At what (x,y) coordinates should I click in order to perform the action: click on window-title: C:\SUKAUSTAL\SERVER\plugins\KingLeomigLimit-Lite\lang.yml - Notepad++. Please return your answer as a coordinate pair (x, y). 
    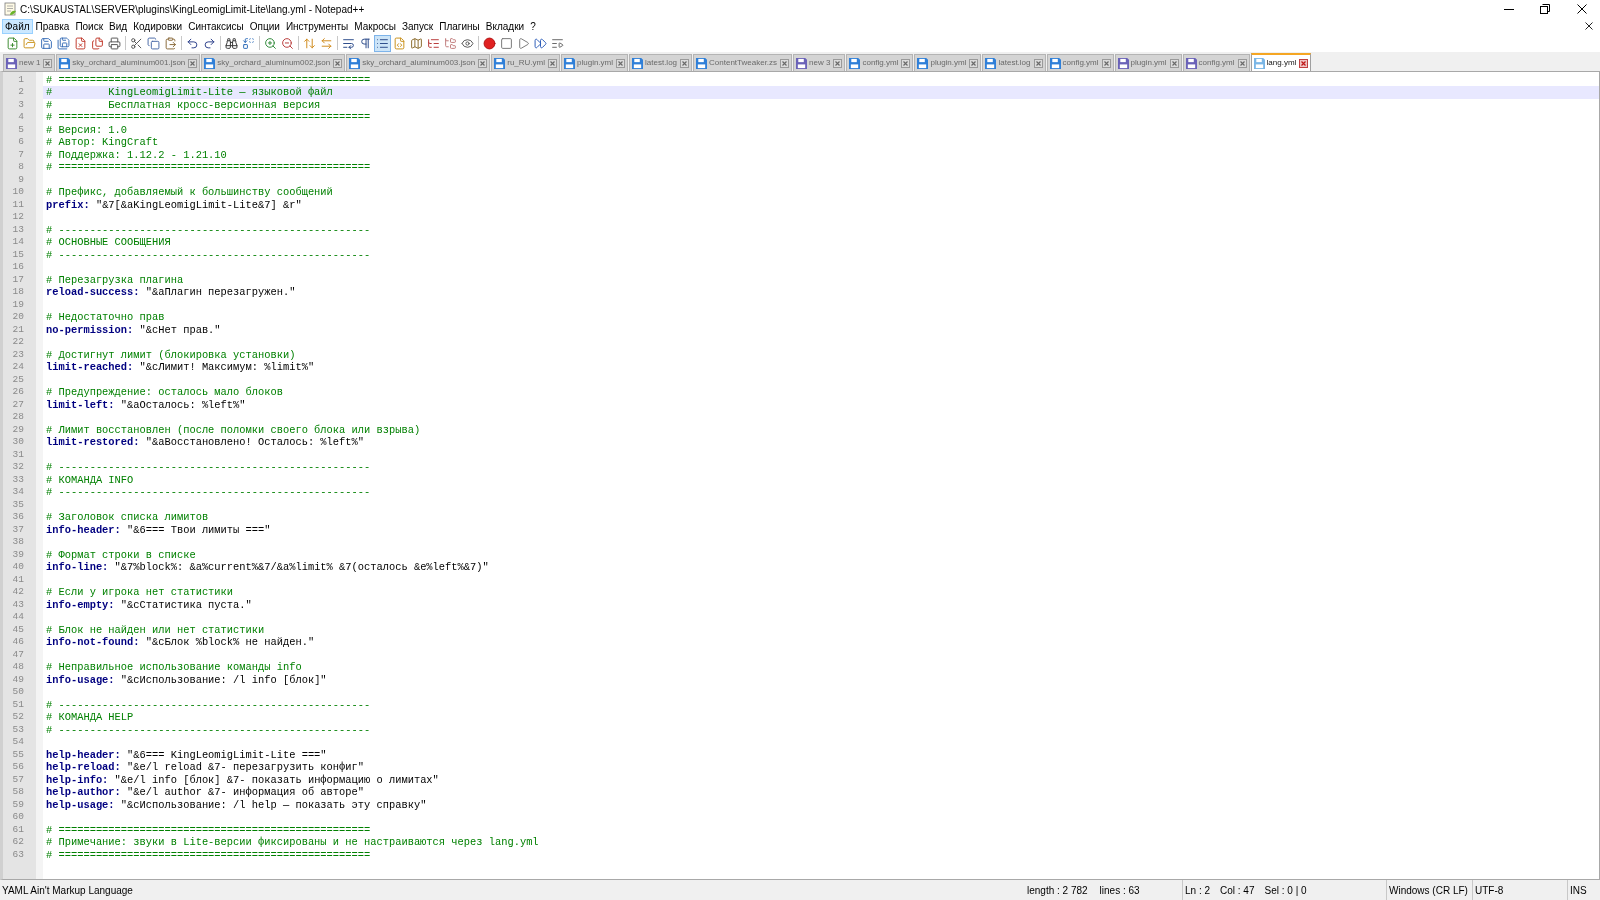
    Looking at the image, I should click on (192, 9).